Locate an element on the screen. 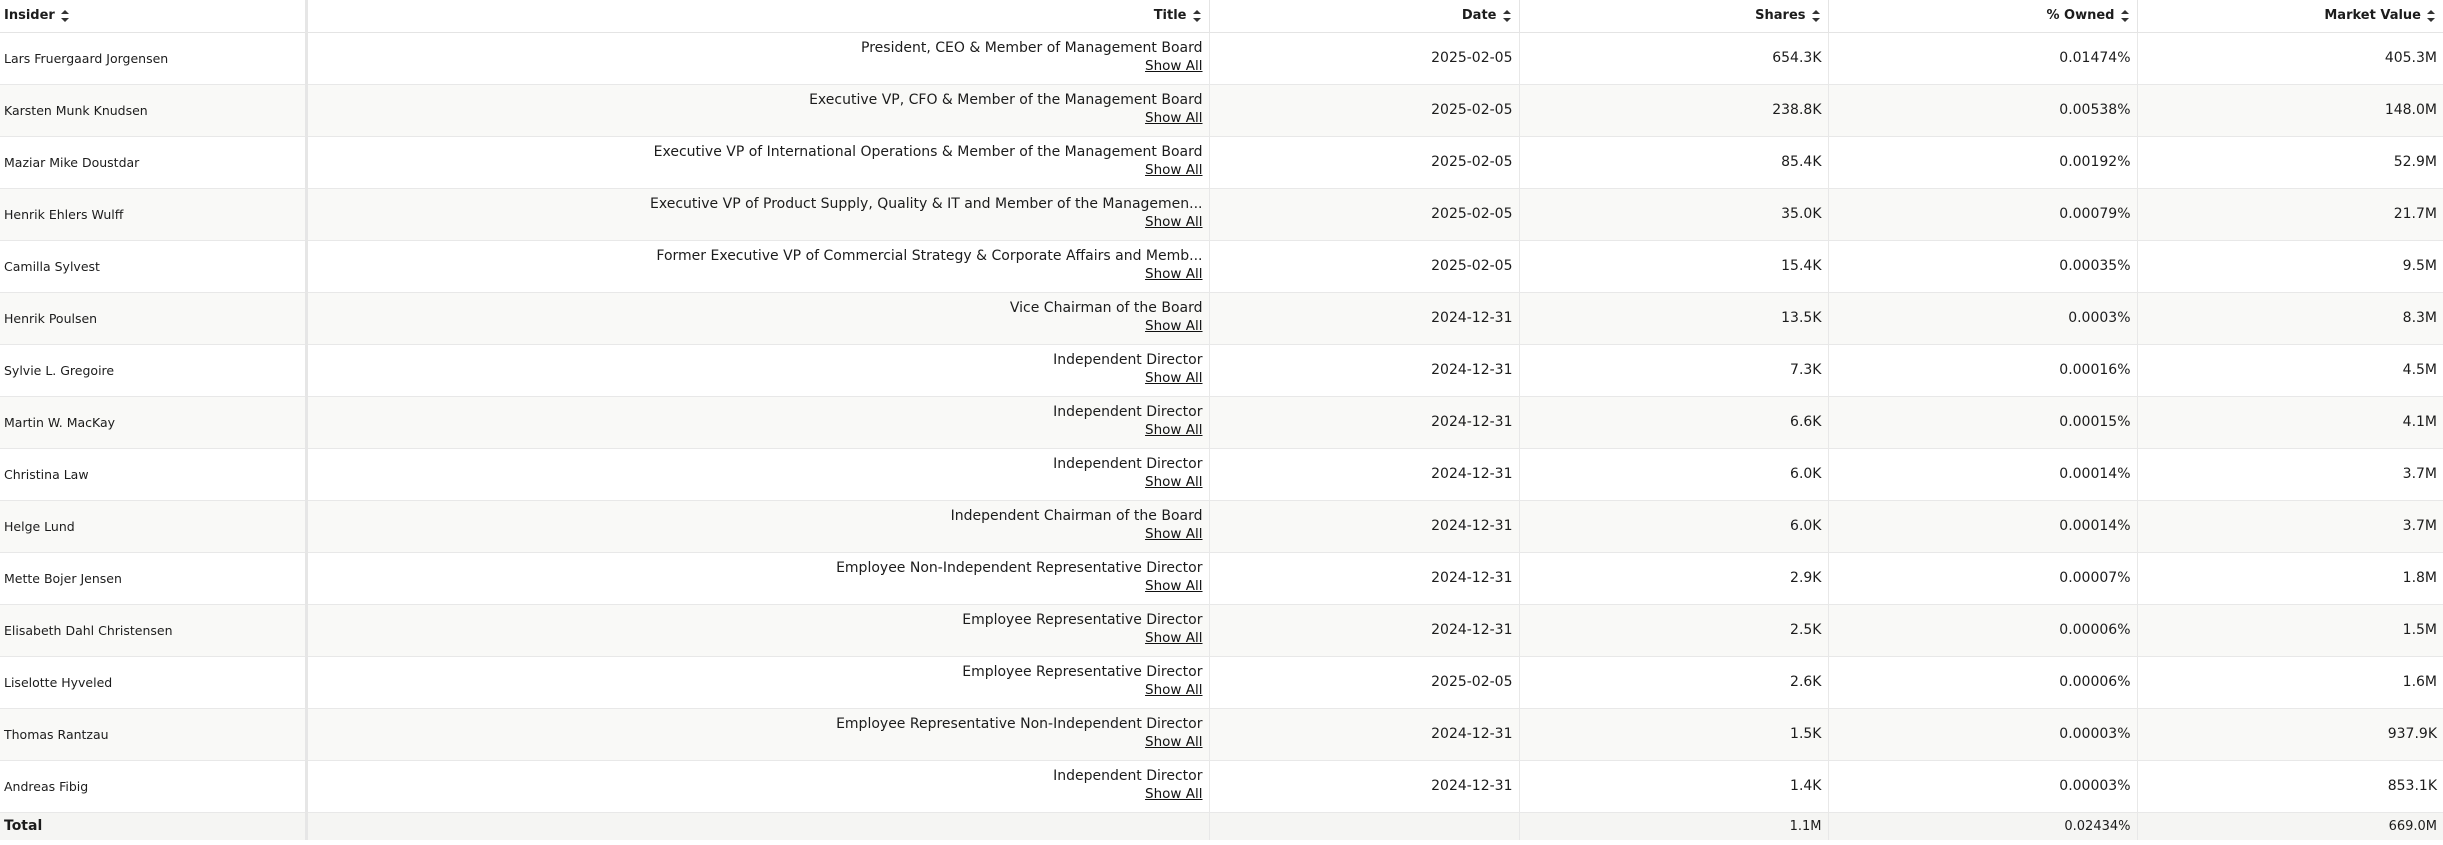 This screenshot has width=2443, height=845. column-header-date: Date is located at coordinates (1364, 16).